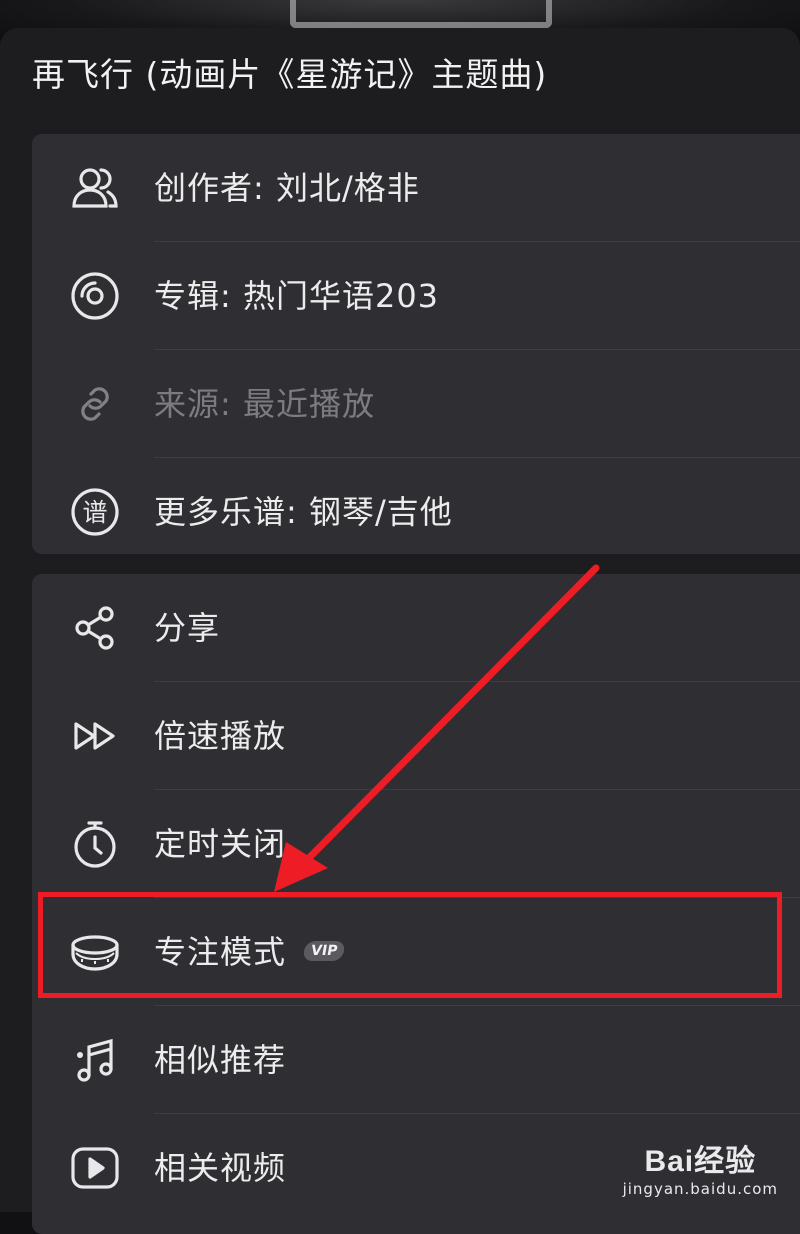  Describe the element at coordinates (290, 74) in the screenshot. I see `song-title: 再飞行 (动画片《星游记》主题曲)` at that location.